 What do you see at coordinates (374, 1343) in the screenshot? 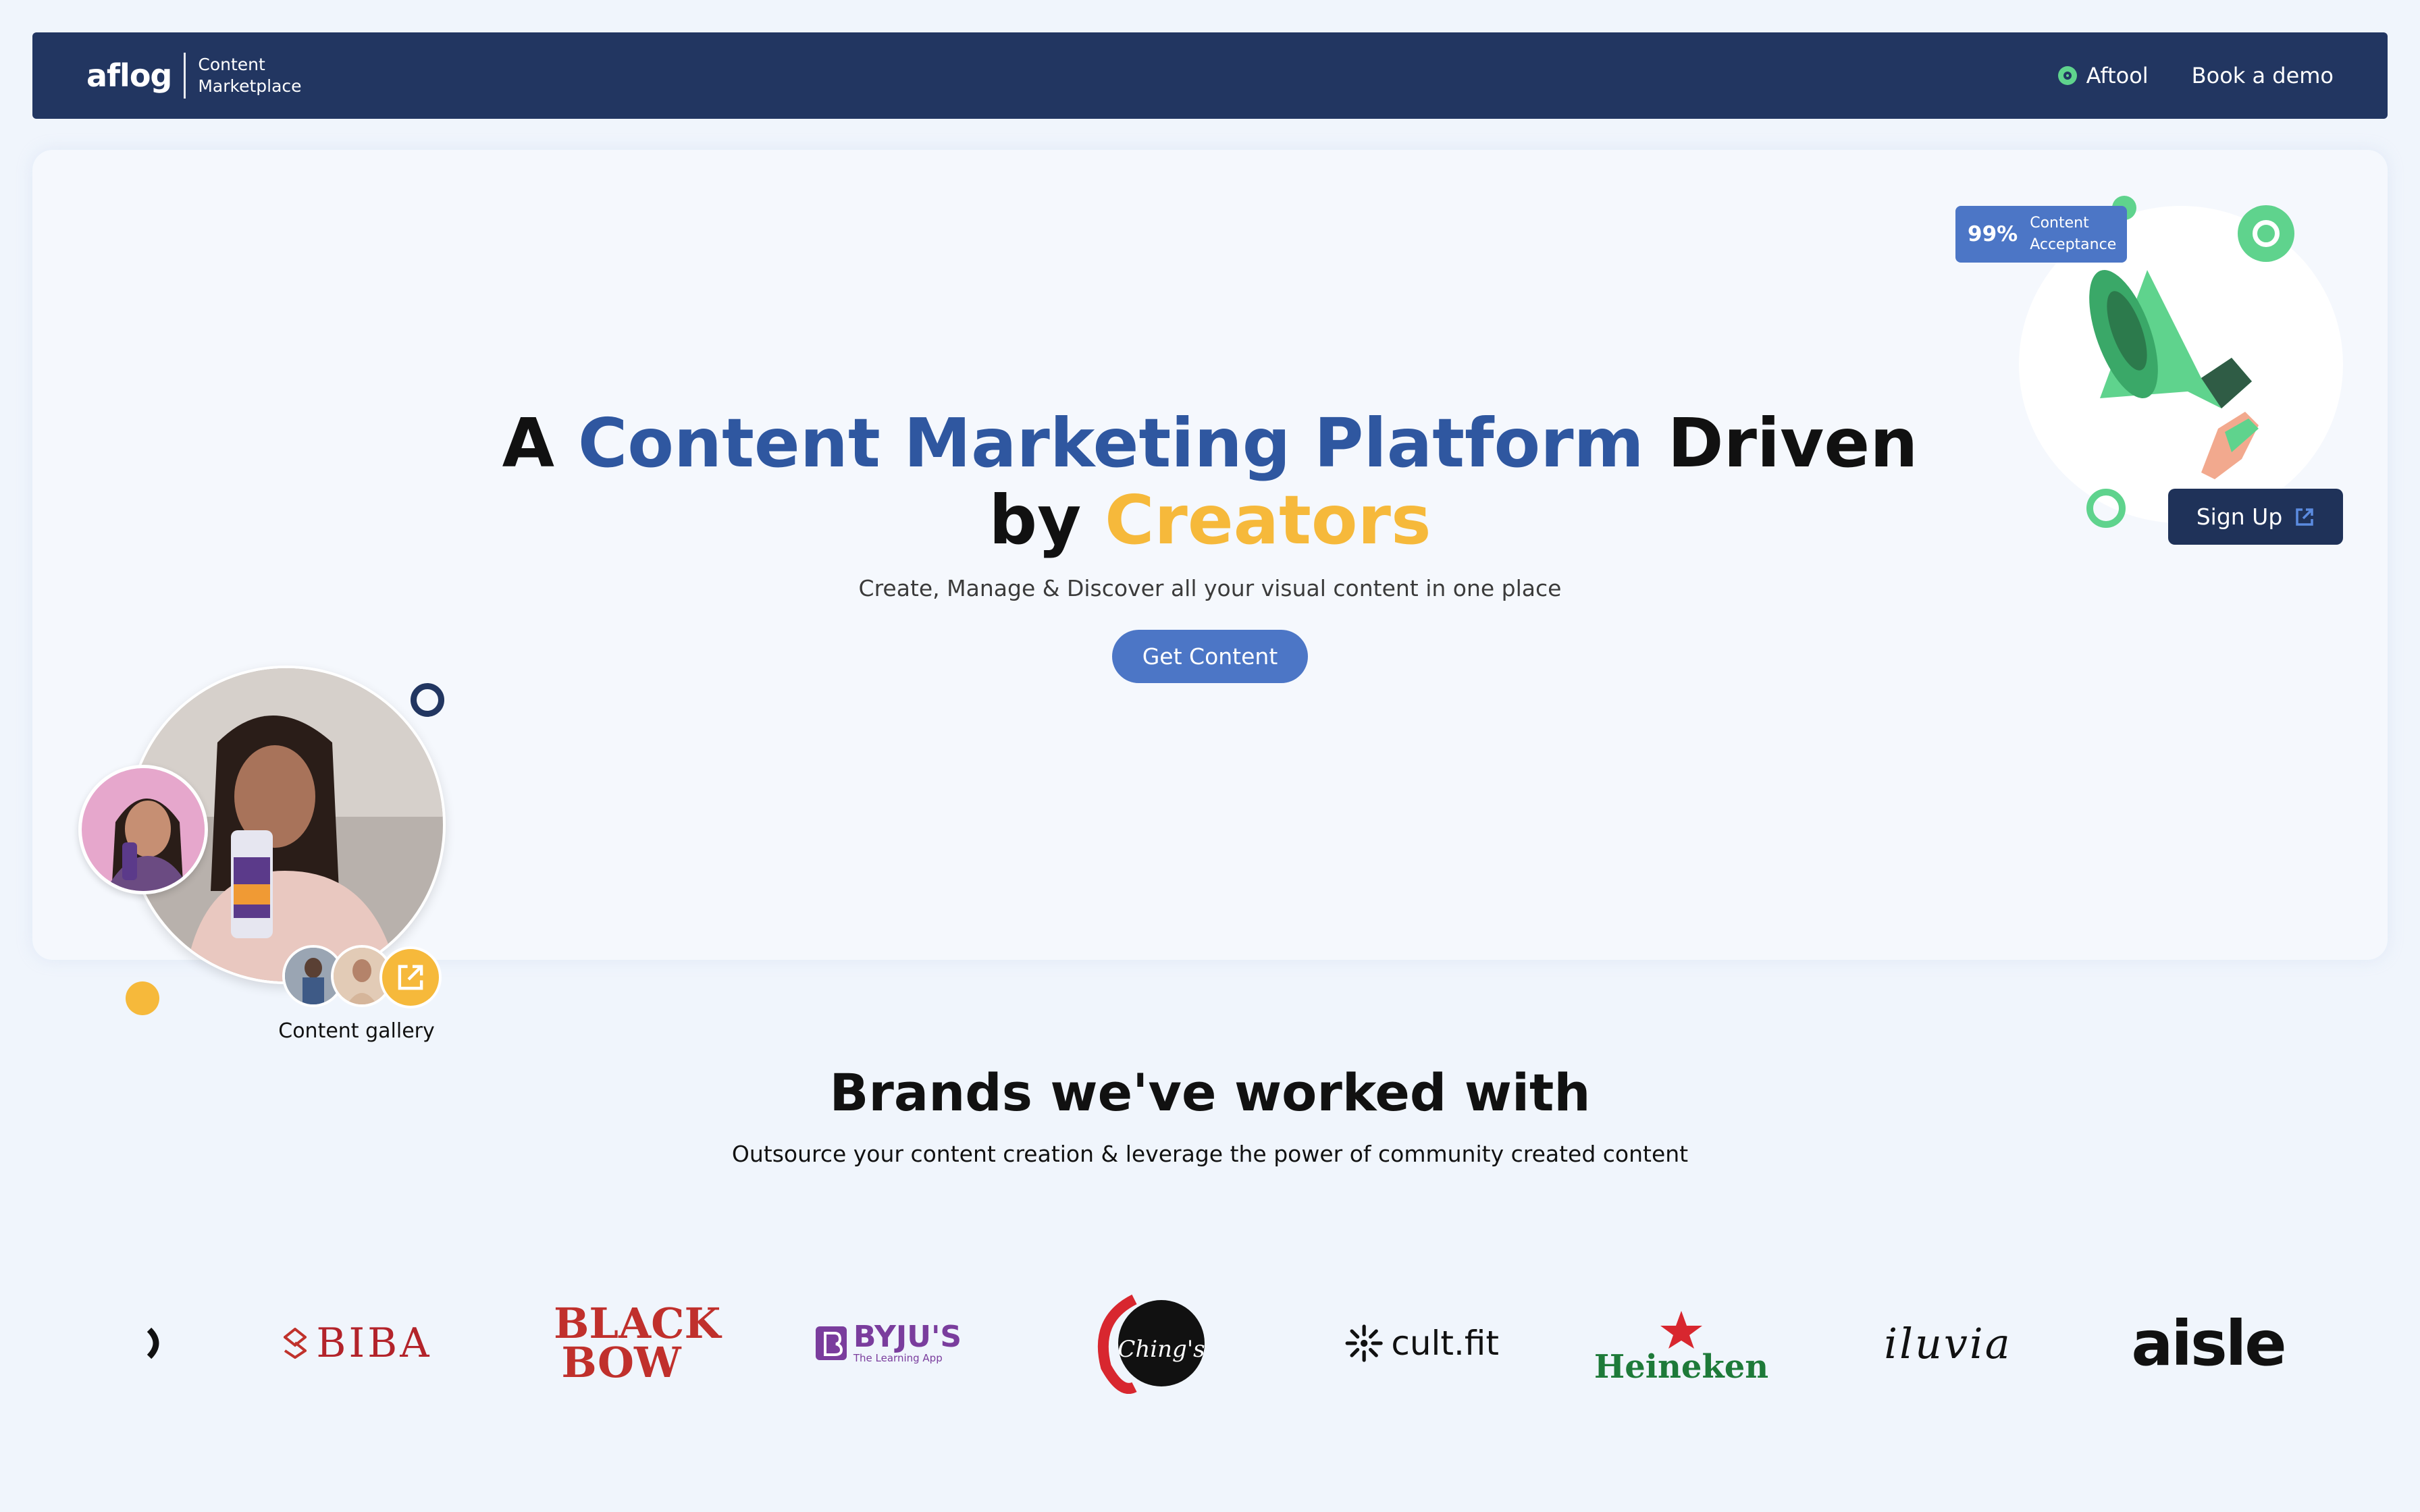
I see `biba-wordmark: BIBA` at bounding box center [374, 1343].